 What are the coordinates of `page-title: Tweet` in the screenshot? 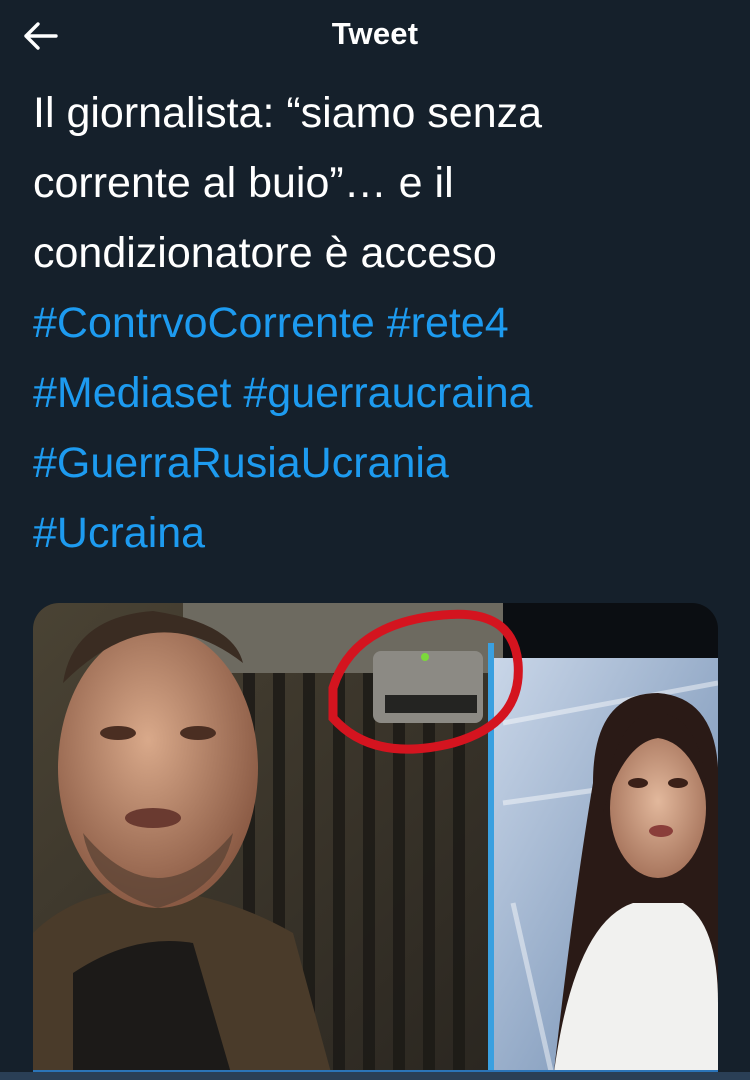 It's located at (375, 33).